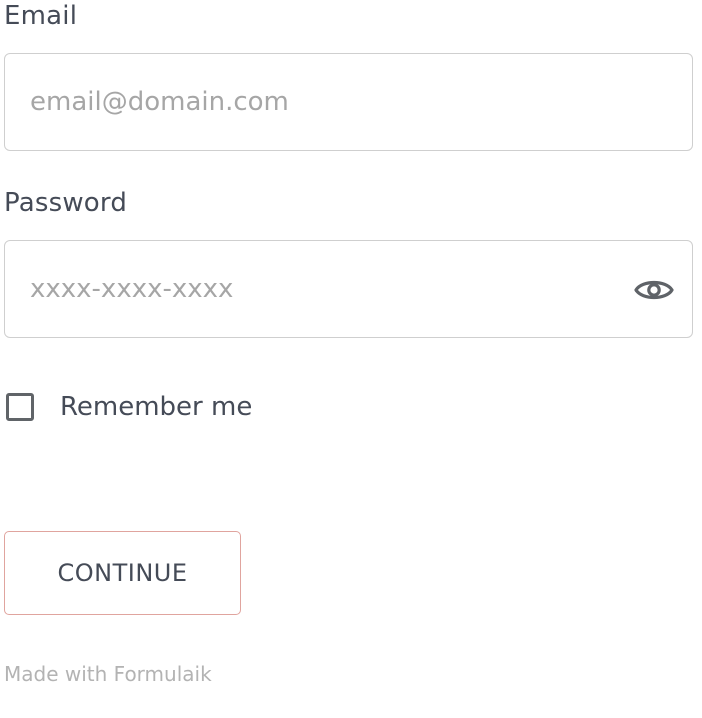 Image resolution: width=702 pixels, height=718 pixels. Describe the element at coordinates (20, 407) in the screenshot. I see `remember-me-checkbox` at that location.